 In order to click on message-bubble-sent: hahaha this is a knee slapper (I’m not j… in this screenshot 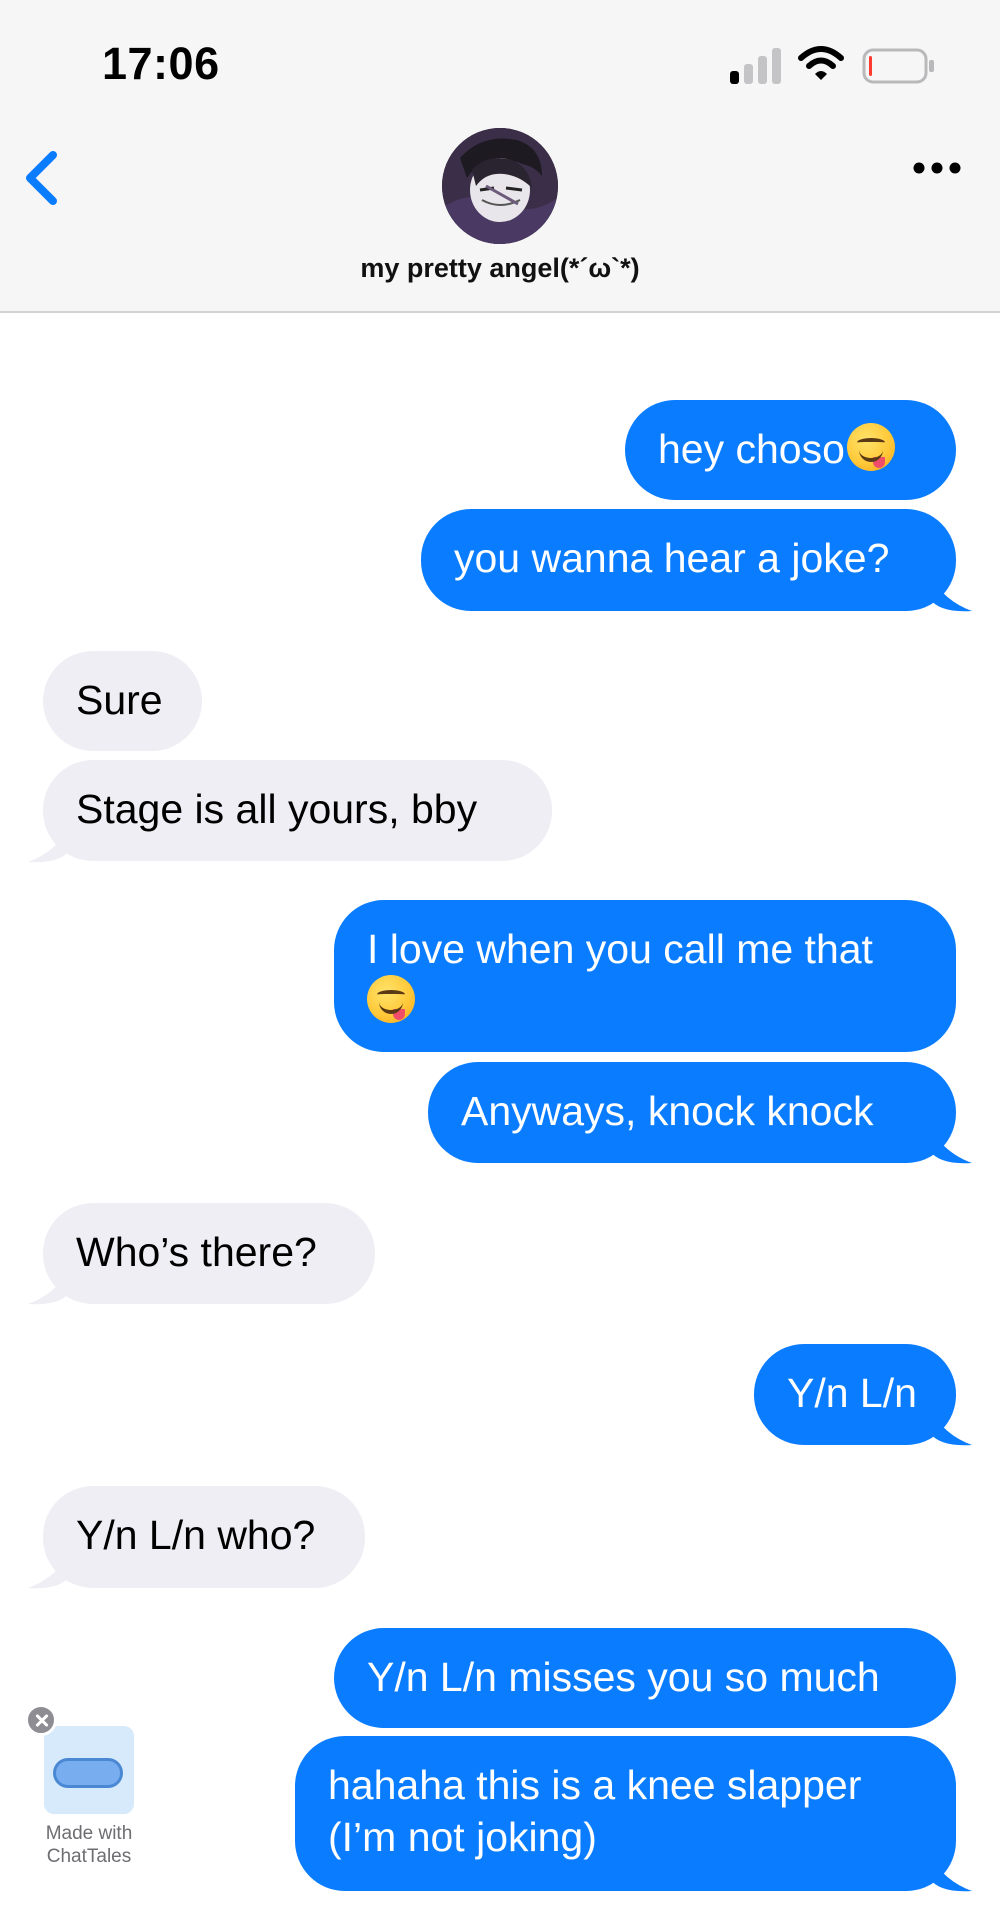, I will do `click(625, 1813)`.